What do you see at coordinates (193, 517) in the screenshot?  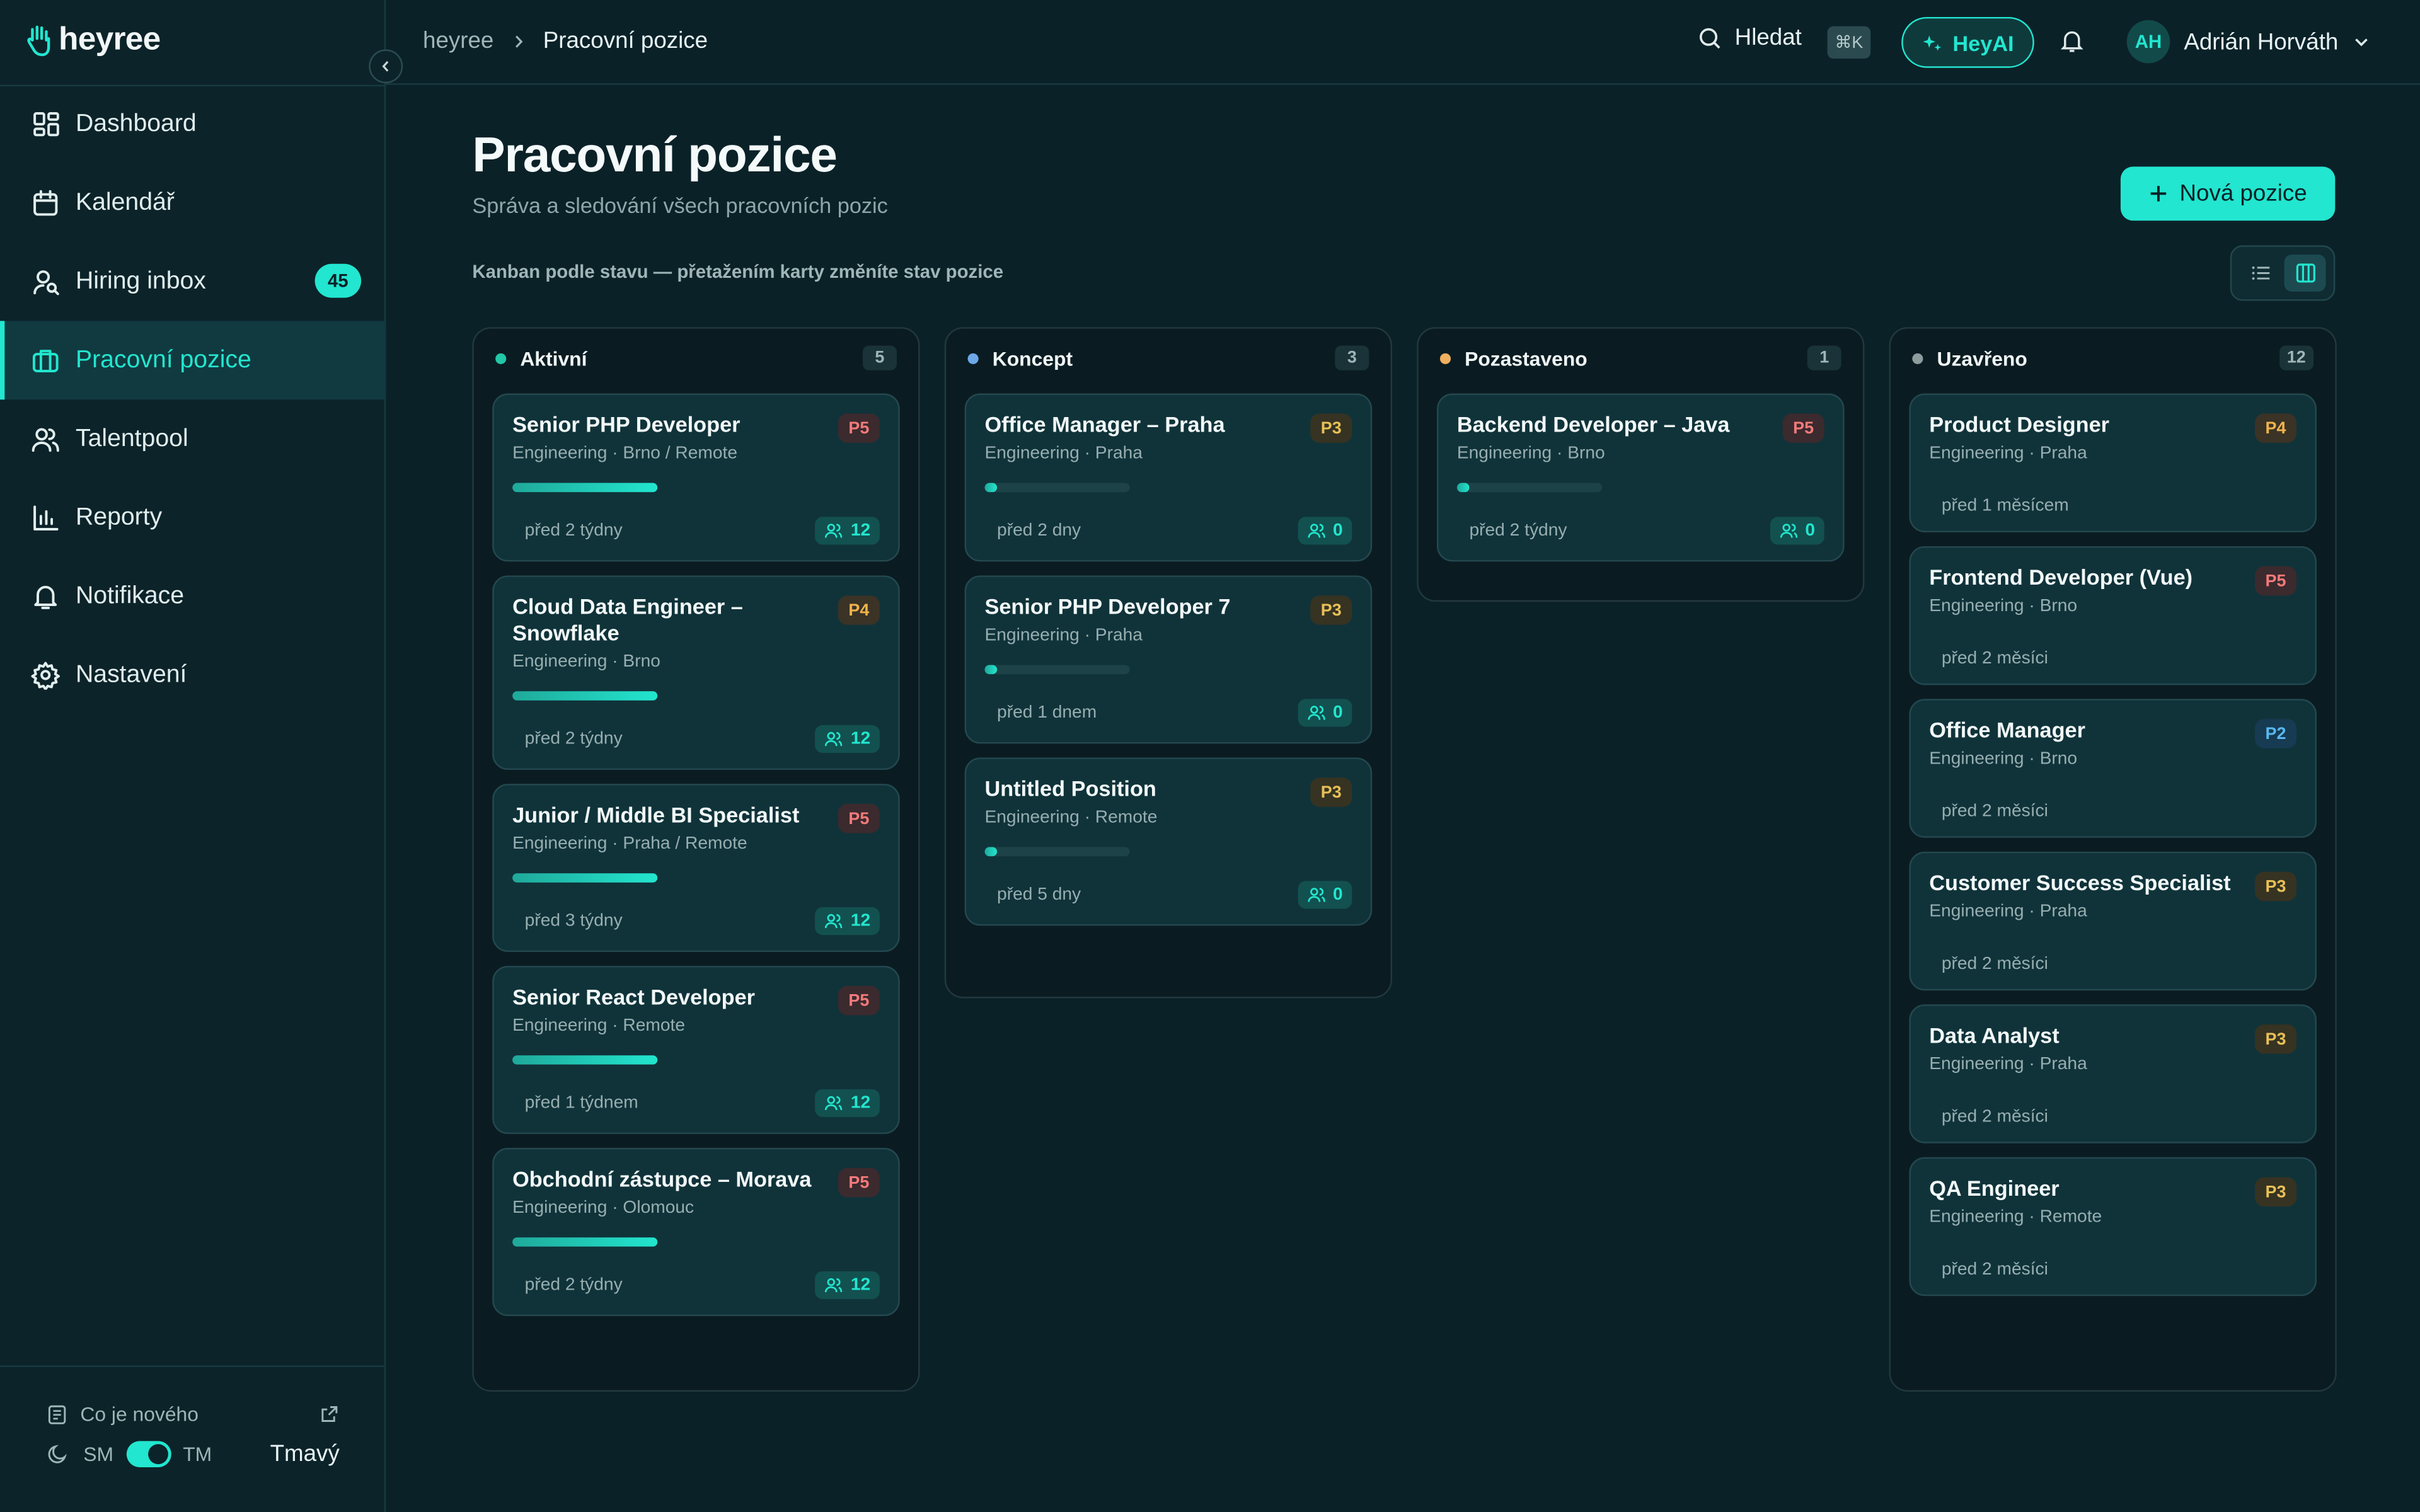 I see `sidebar-item-chart: Reporty` at bounding box center [193, 517].